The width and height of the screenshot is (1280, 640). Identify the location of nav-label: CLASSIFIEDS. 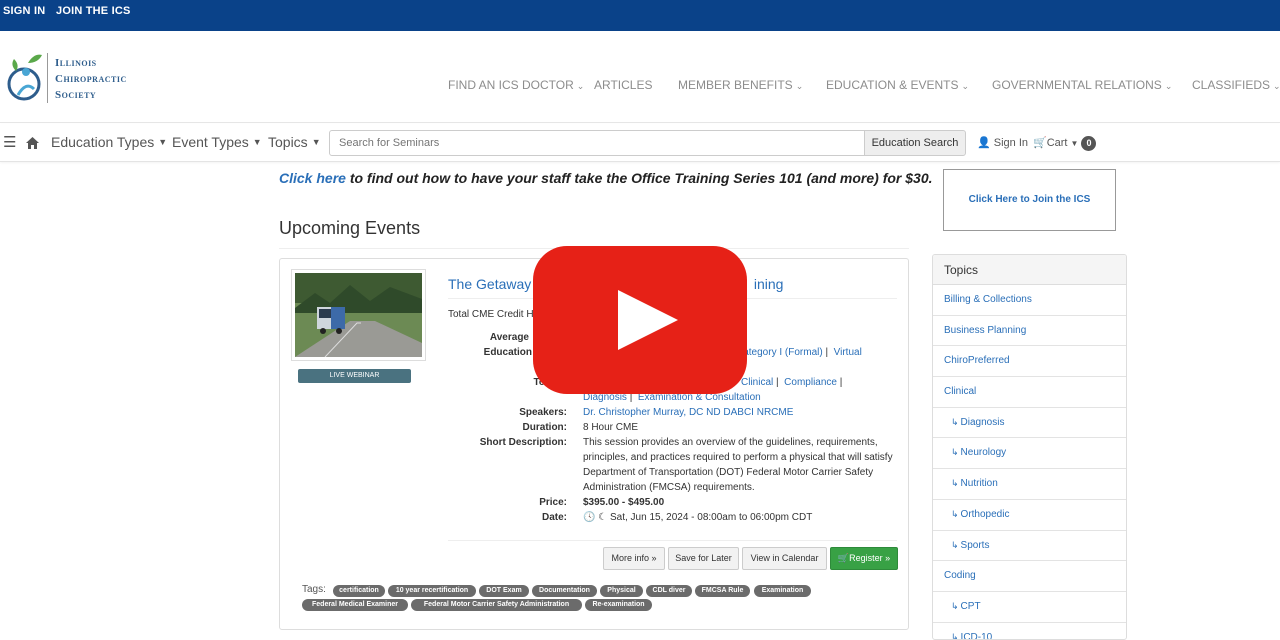
(1231, 85).